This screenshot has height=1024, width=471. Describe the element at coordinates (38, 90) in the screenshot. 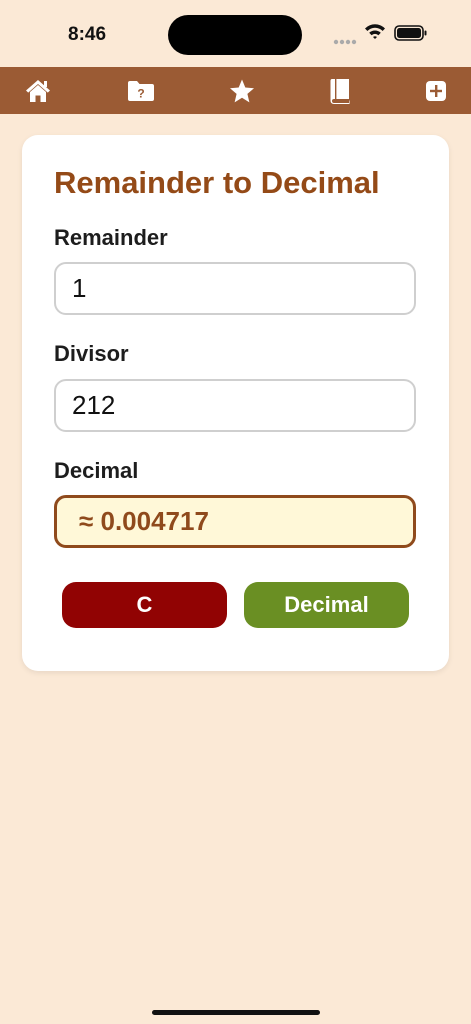

I see `home-icon` at that location.